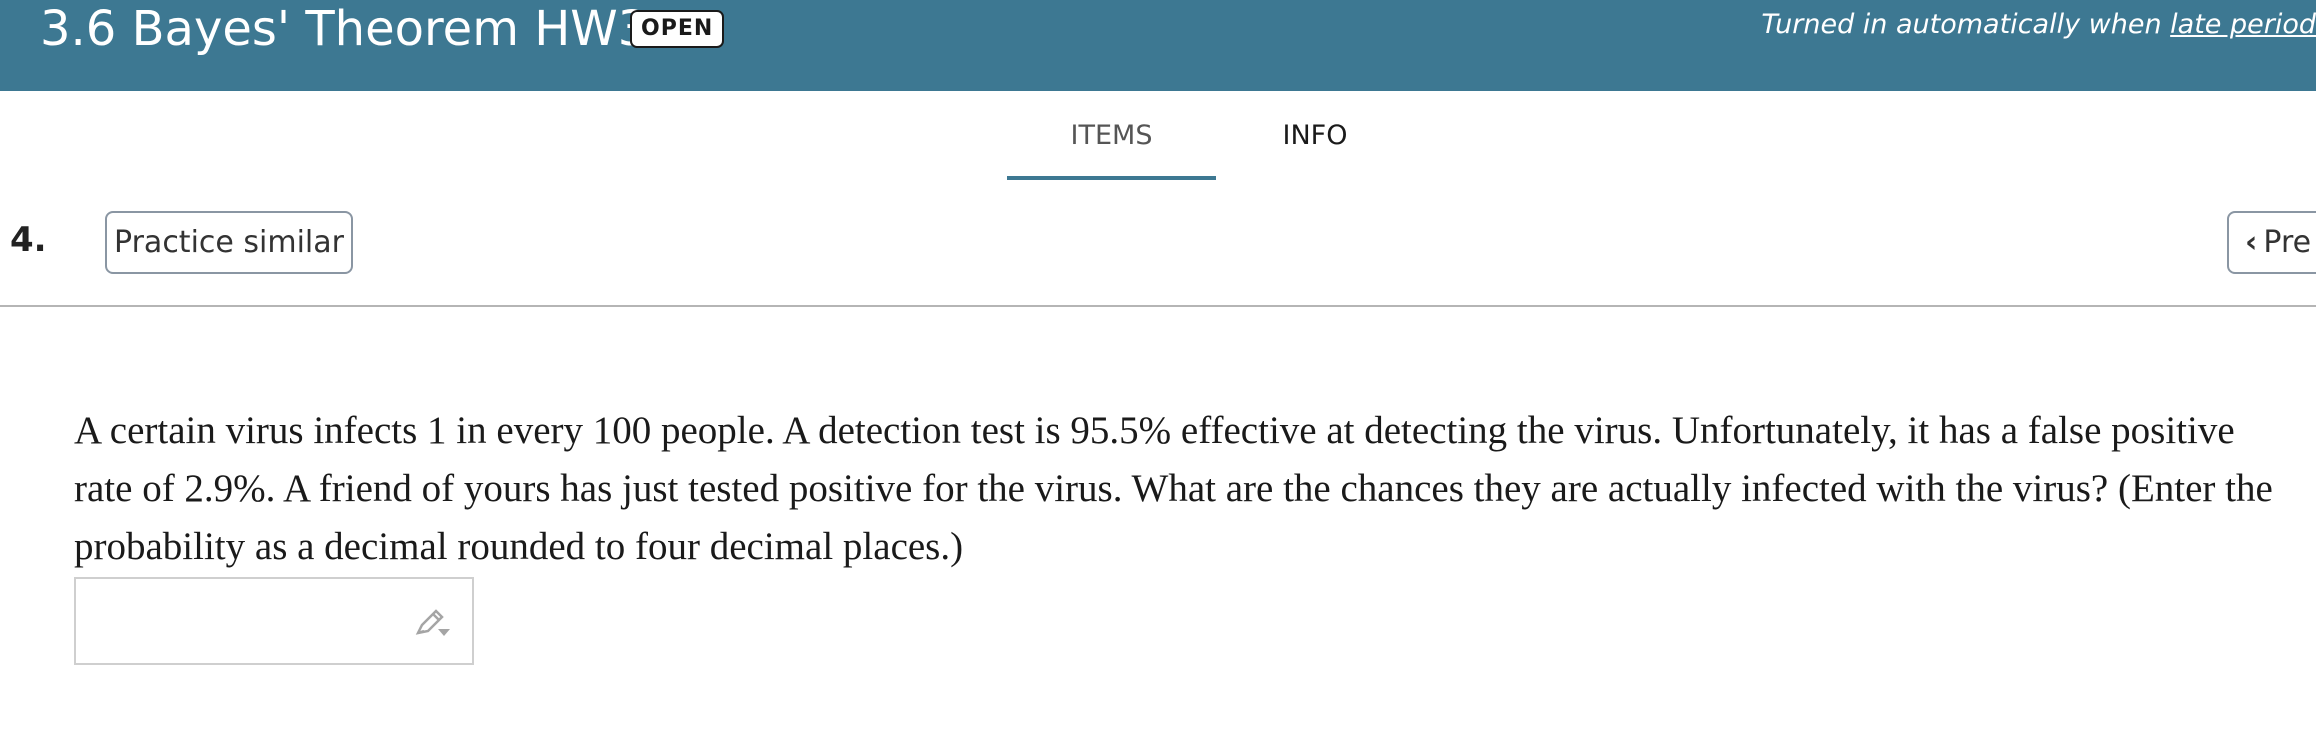 The height and width of the screenshot is (754, 2316). I want to click on previous-button: ‹ Pre, so click(2271, 242).